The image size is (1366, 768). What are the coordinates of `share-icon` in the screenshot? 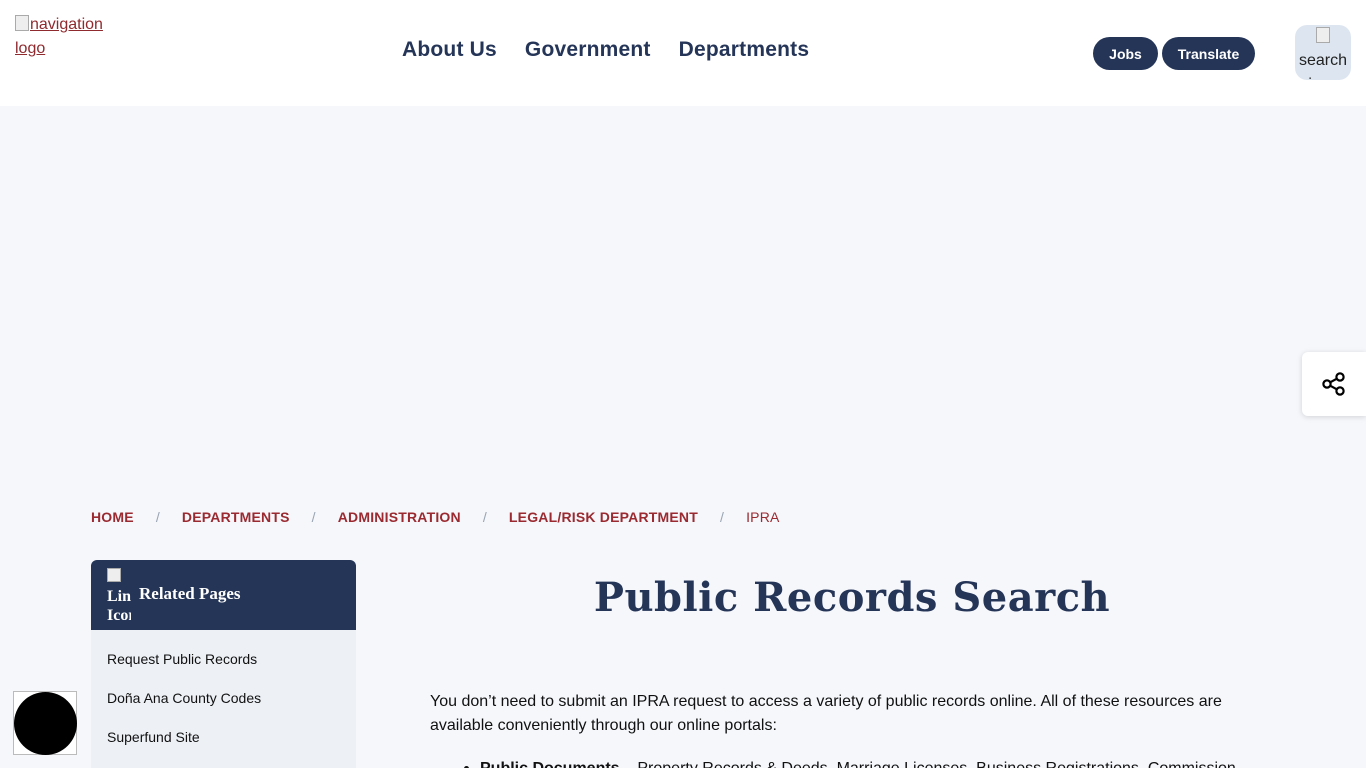 It's located at (1333, 384).